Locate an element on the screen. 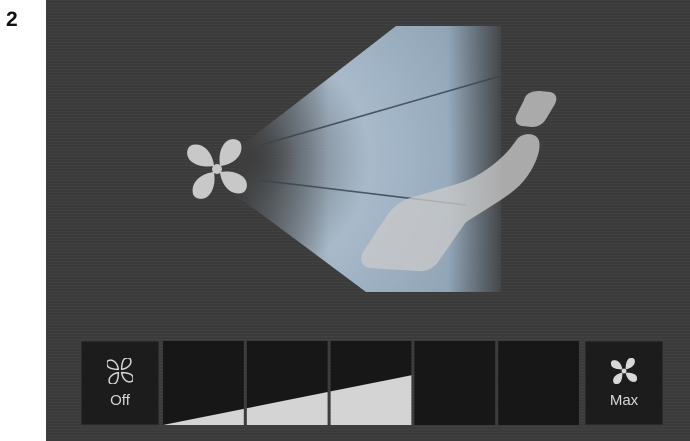 The width and height of the screenshot is (690, 441). figure-number: 2 is located at coordinates (12, 19).